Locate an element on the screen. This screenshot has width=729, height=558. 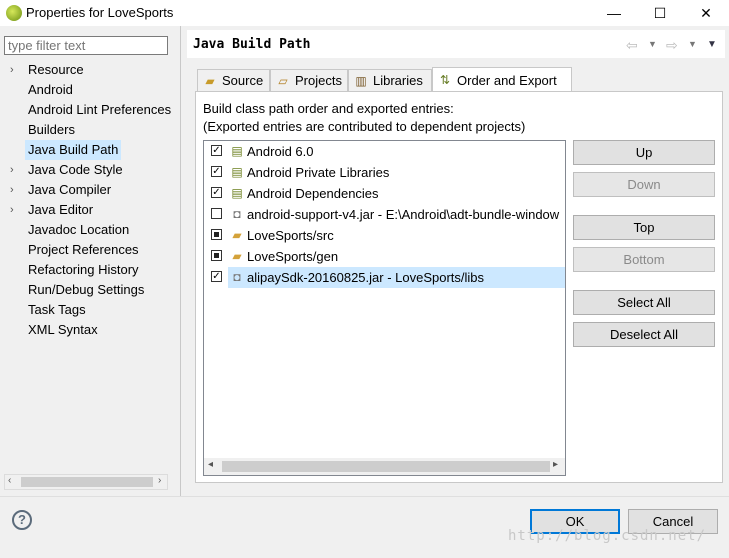
list-item: ✓ ▤ Android Private Libraries is located at coordinates (384, 172).